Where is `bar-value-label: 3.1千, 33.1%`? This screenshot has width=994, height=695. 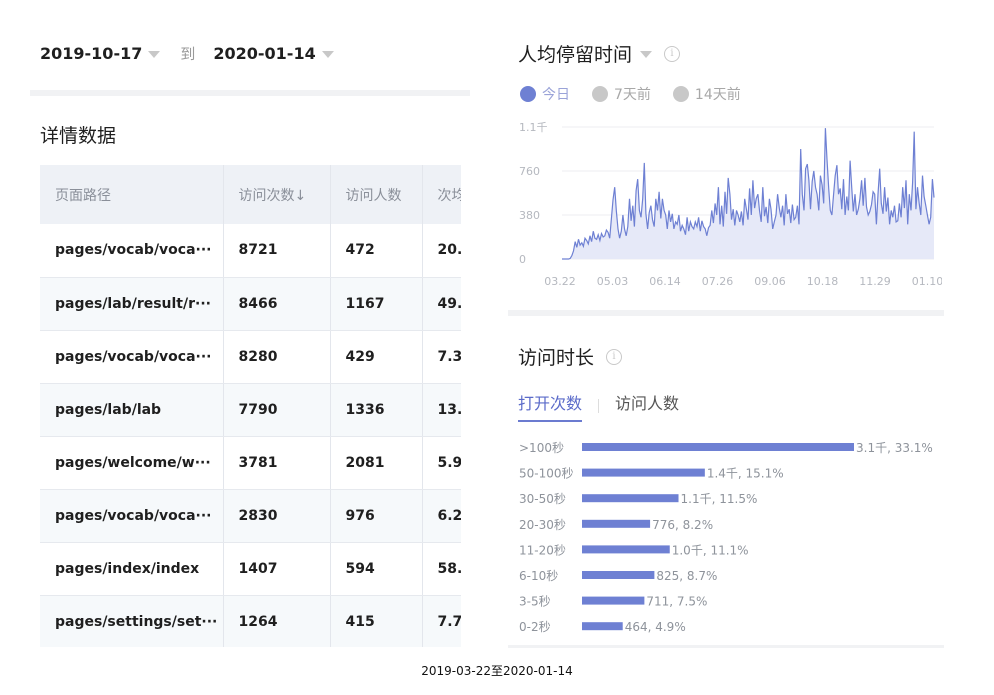 bar-value-label: 3.1千, 33.1% is located at coordinates (894, 448).